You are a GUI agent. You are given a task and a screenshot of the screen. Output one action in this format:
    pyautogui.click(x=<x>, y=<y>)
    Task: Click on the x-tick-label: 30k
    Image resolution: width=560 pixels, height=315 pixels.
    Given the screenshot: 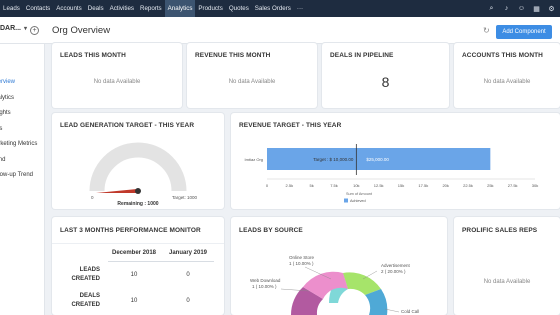 What is the action you would take?
    pyautogui.click(x=535, y=185)
    